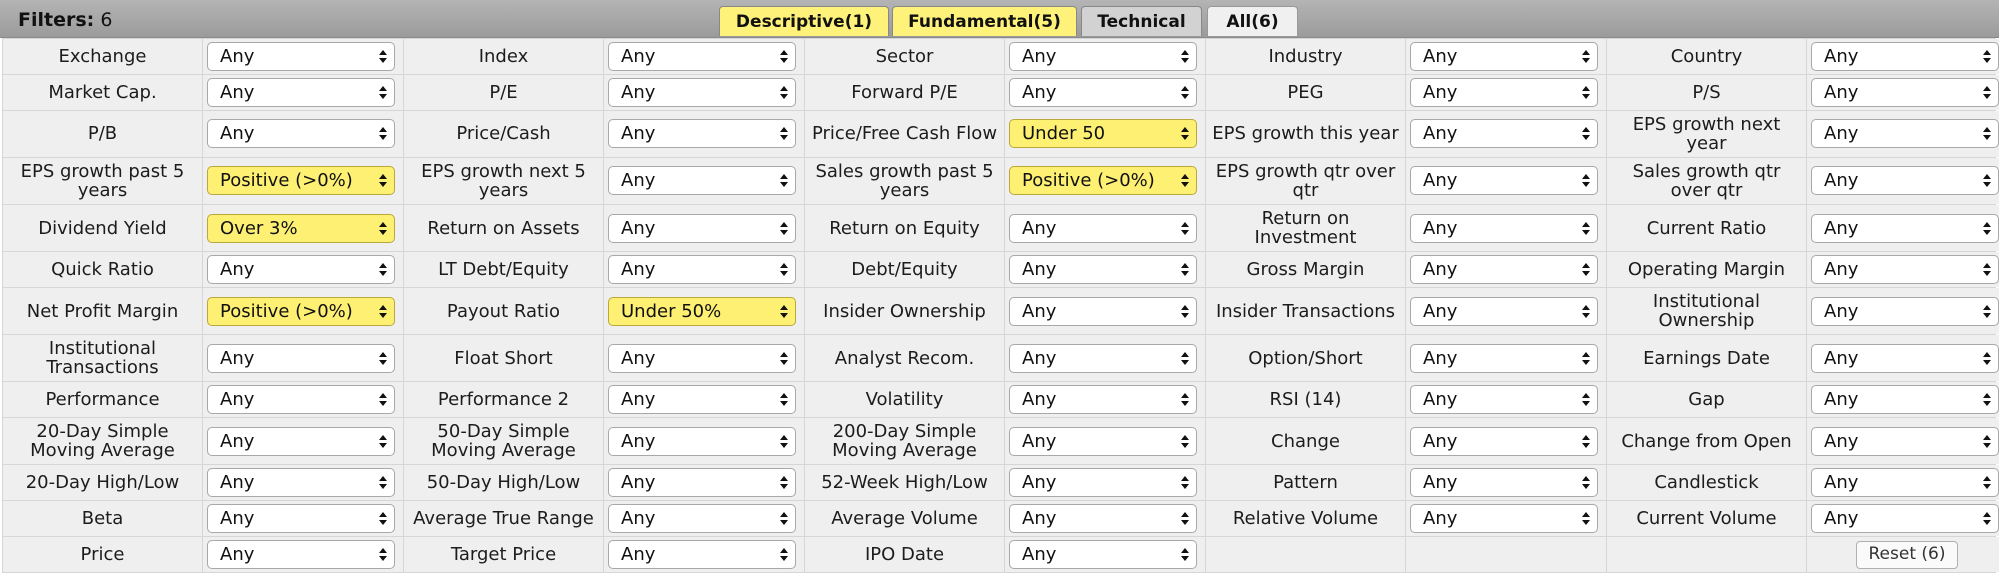 The width and height of the screenshot is (1999, 575). Describe the element at coordinates (984, 21) in the screenshot. I see `tab-fundamental: Fundamental(5)` at that location.